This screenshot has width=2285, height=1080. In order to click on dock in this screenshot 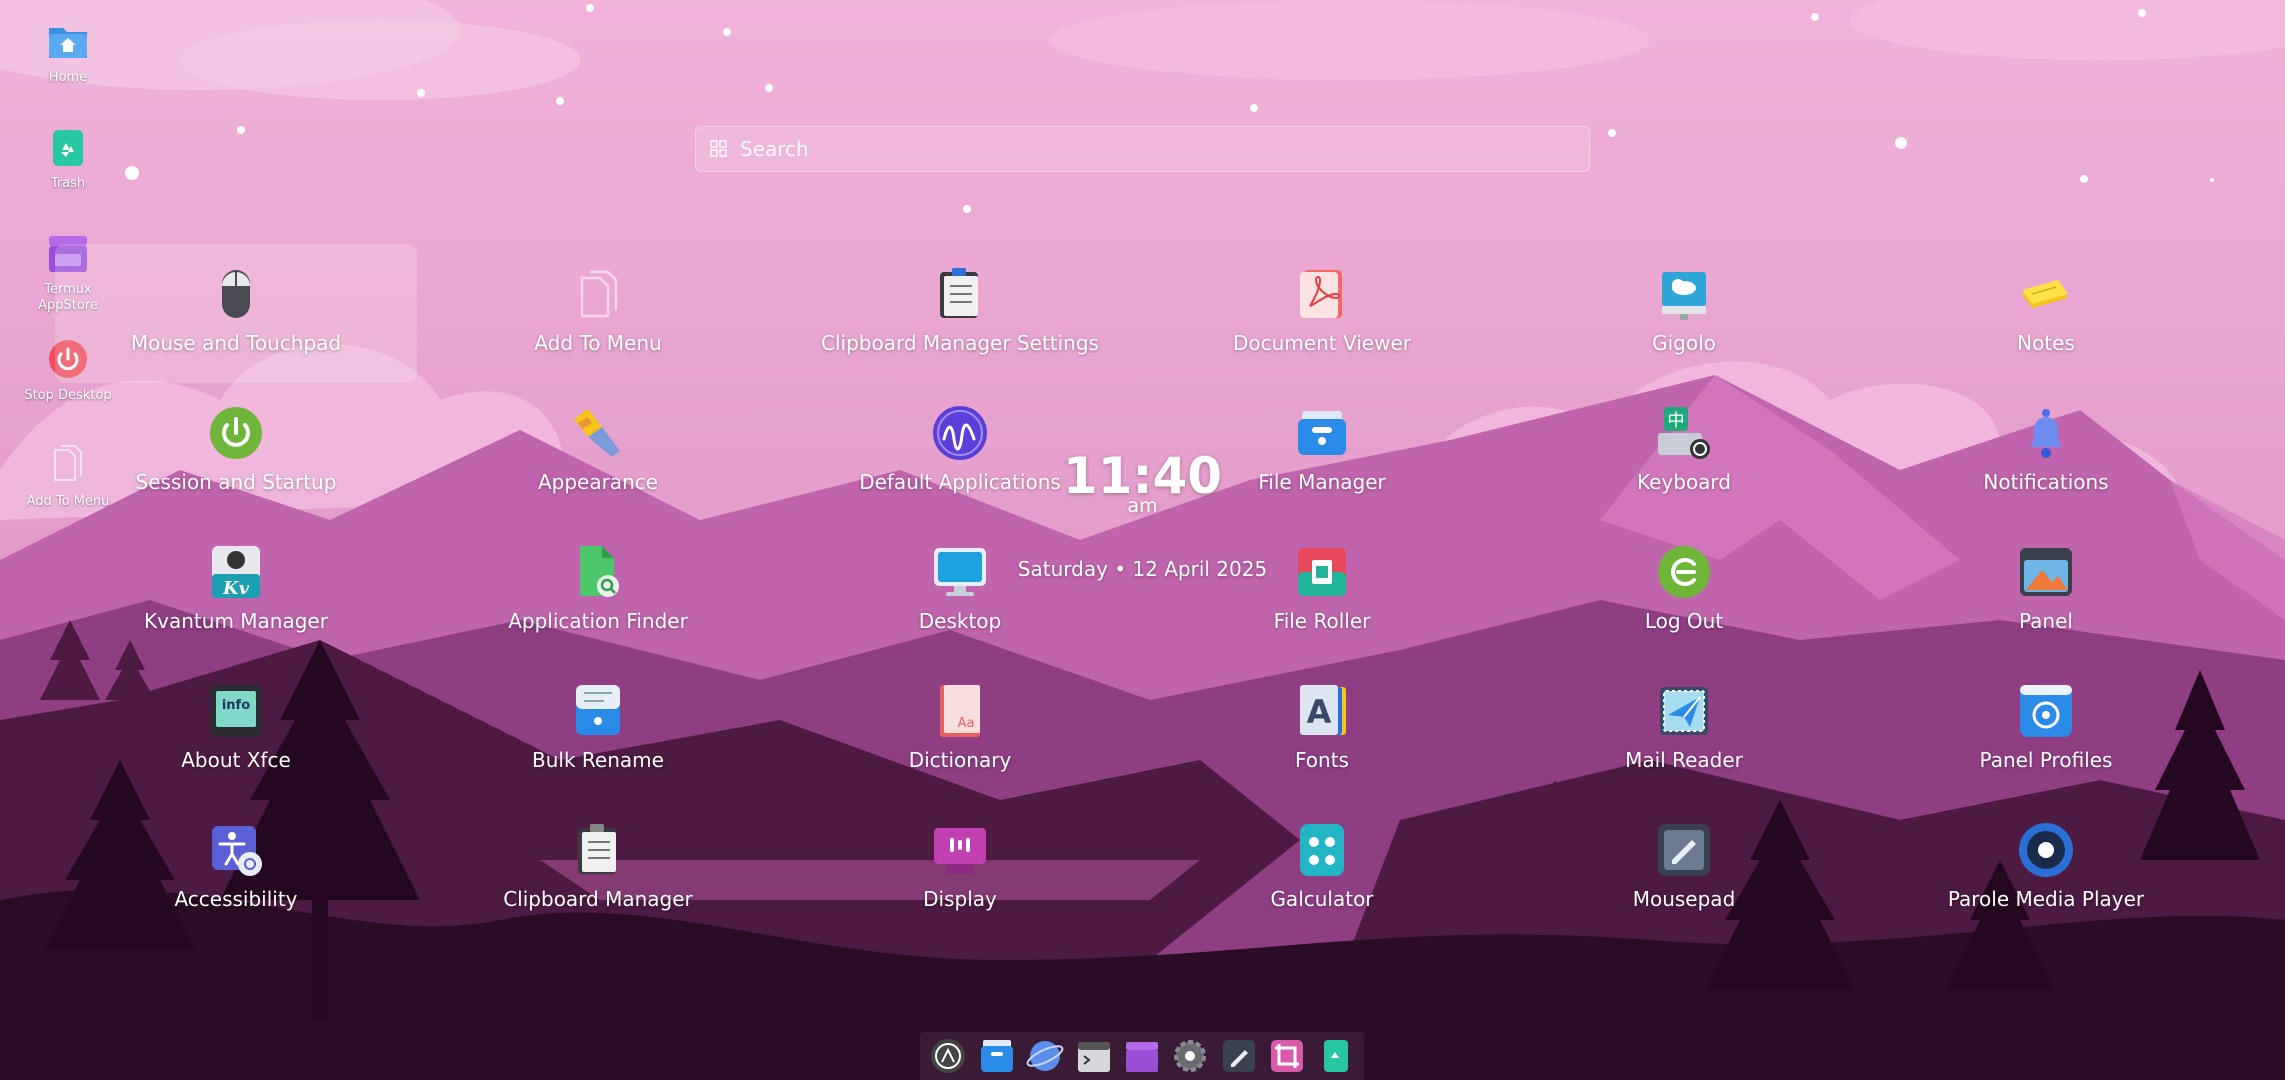, I will do `click(1142, 1056)`.